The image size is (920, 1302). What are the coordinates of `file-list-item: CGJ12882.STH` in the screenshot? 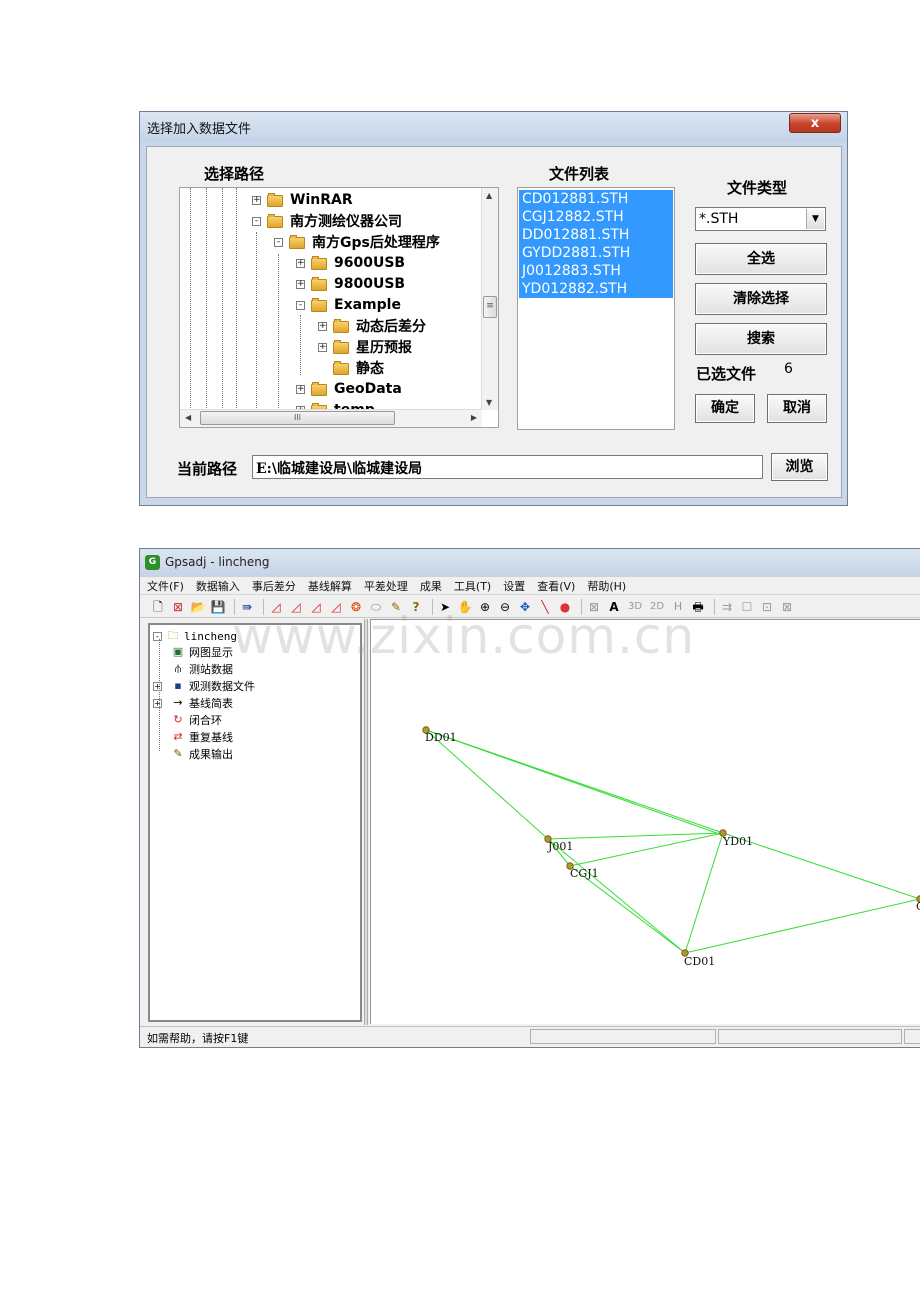 It's located at (596, 217).